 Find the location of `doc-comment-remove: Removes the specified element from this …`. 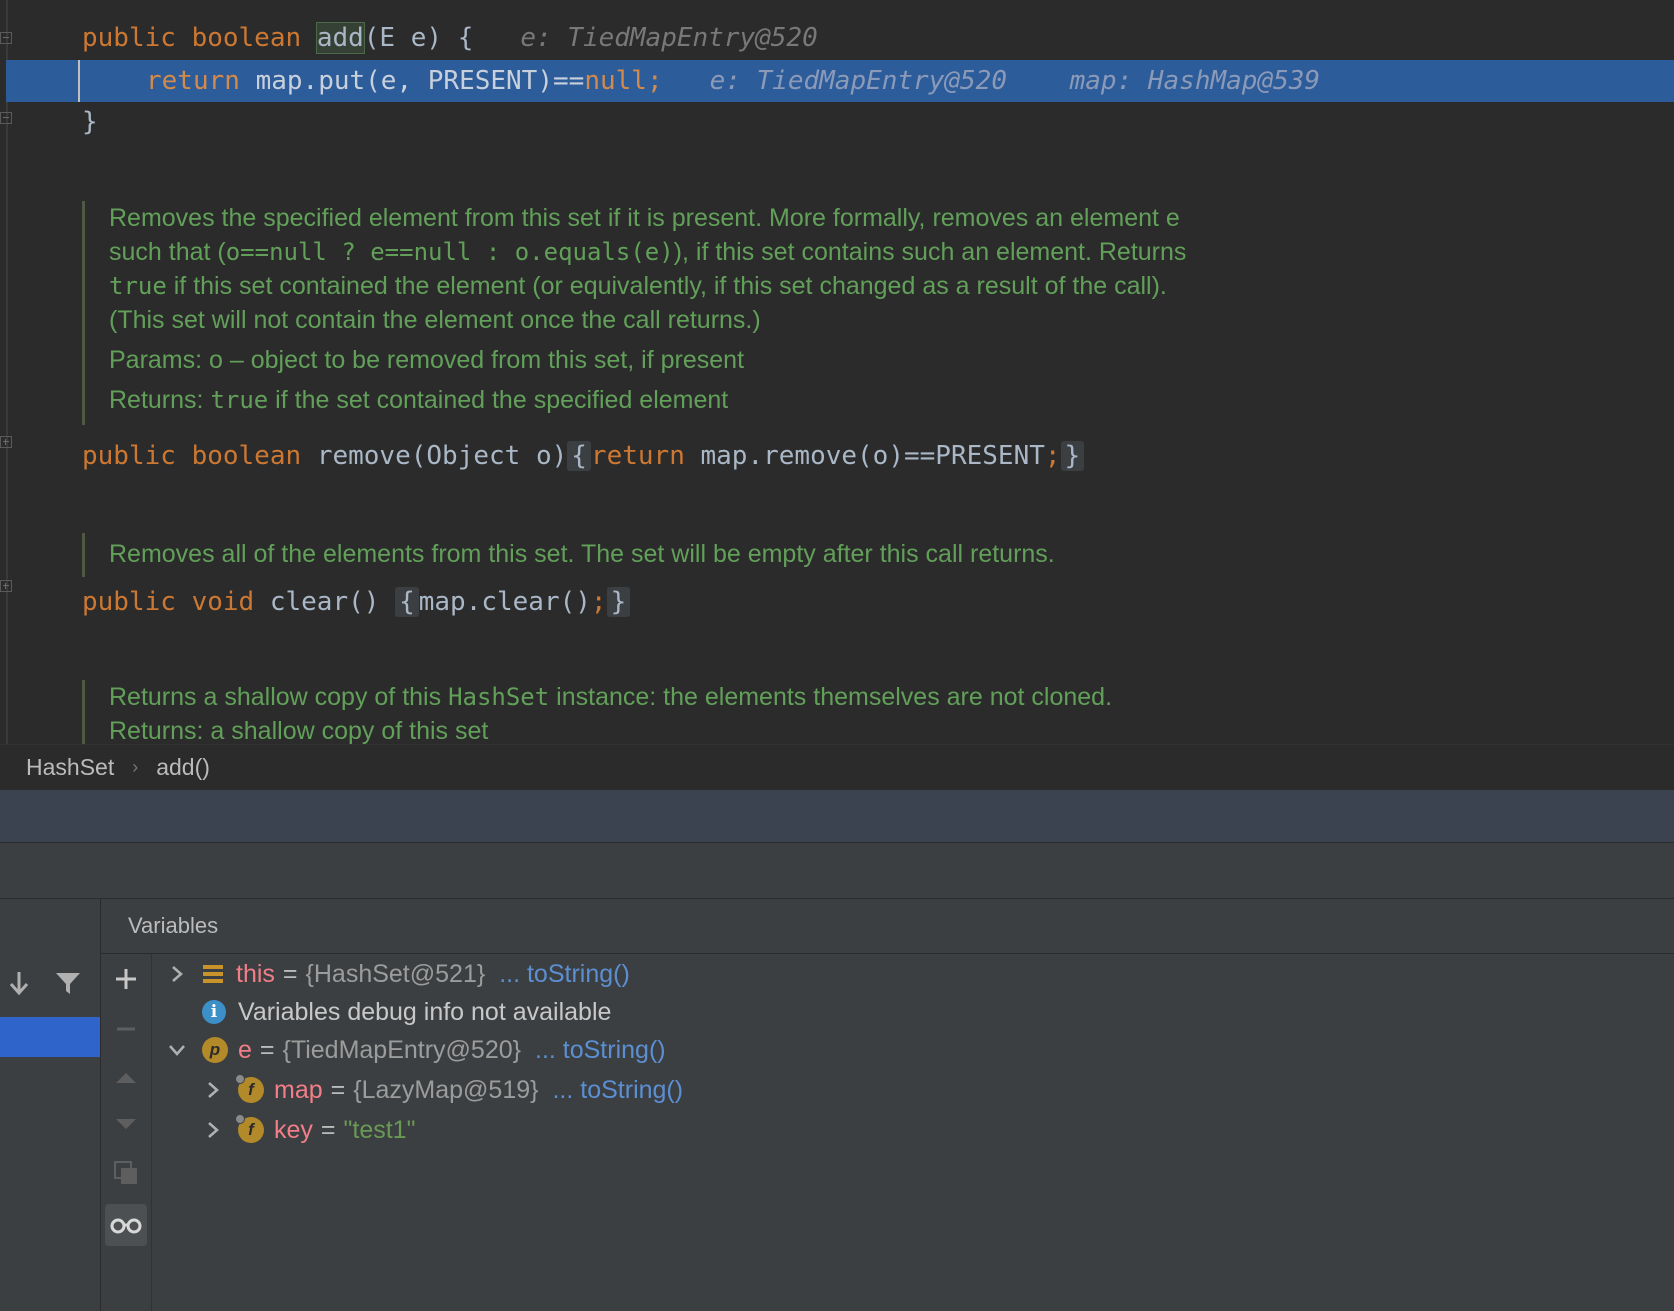

doc-comment-remove: Removes the specified element from this … is located at coordinates (634, 313).